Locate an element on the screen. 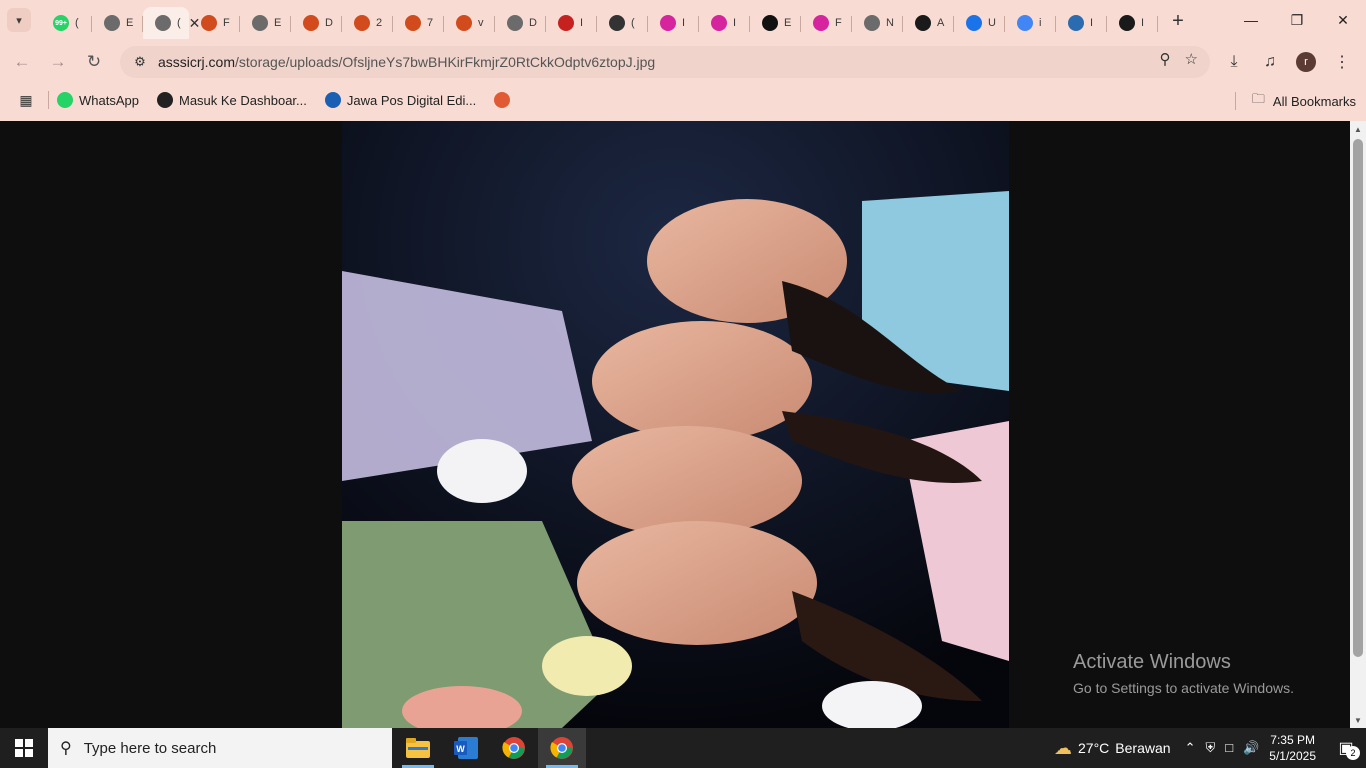  vertical-scrollbar: ▲ ▼ is located at coordinates (1358, 424).